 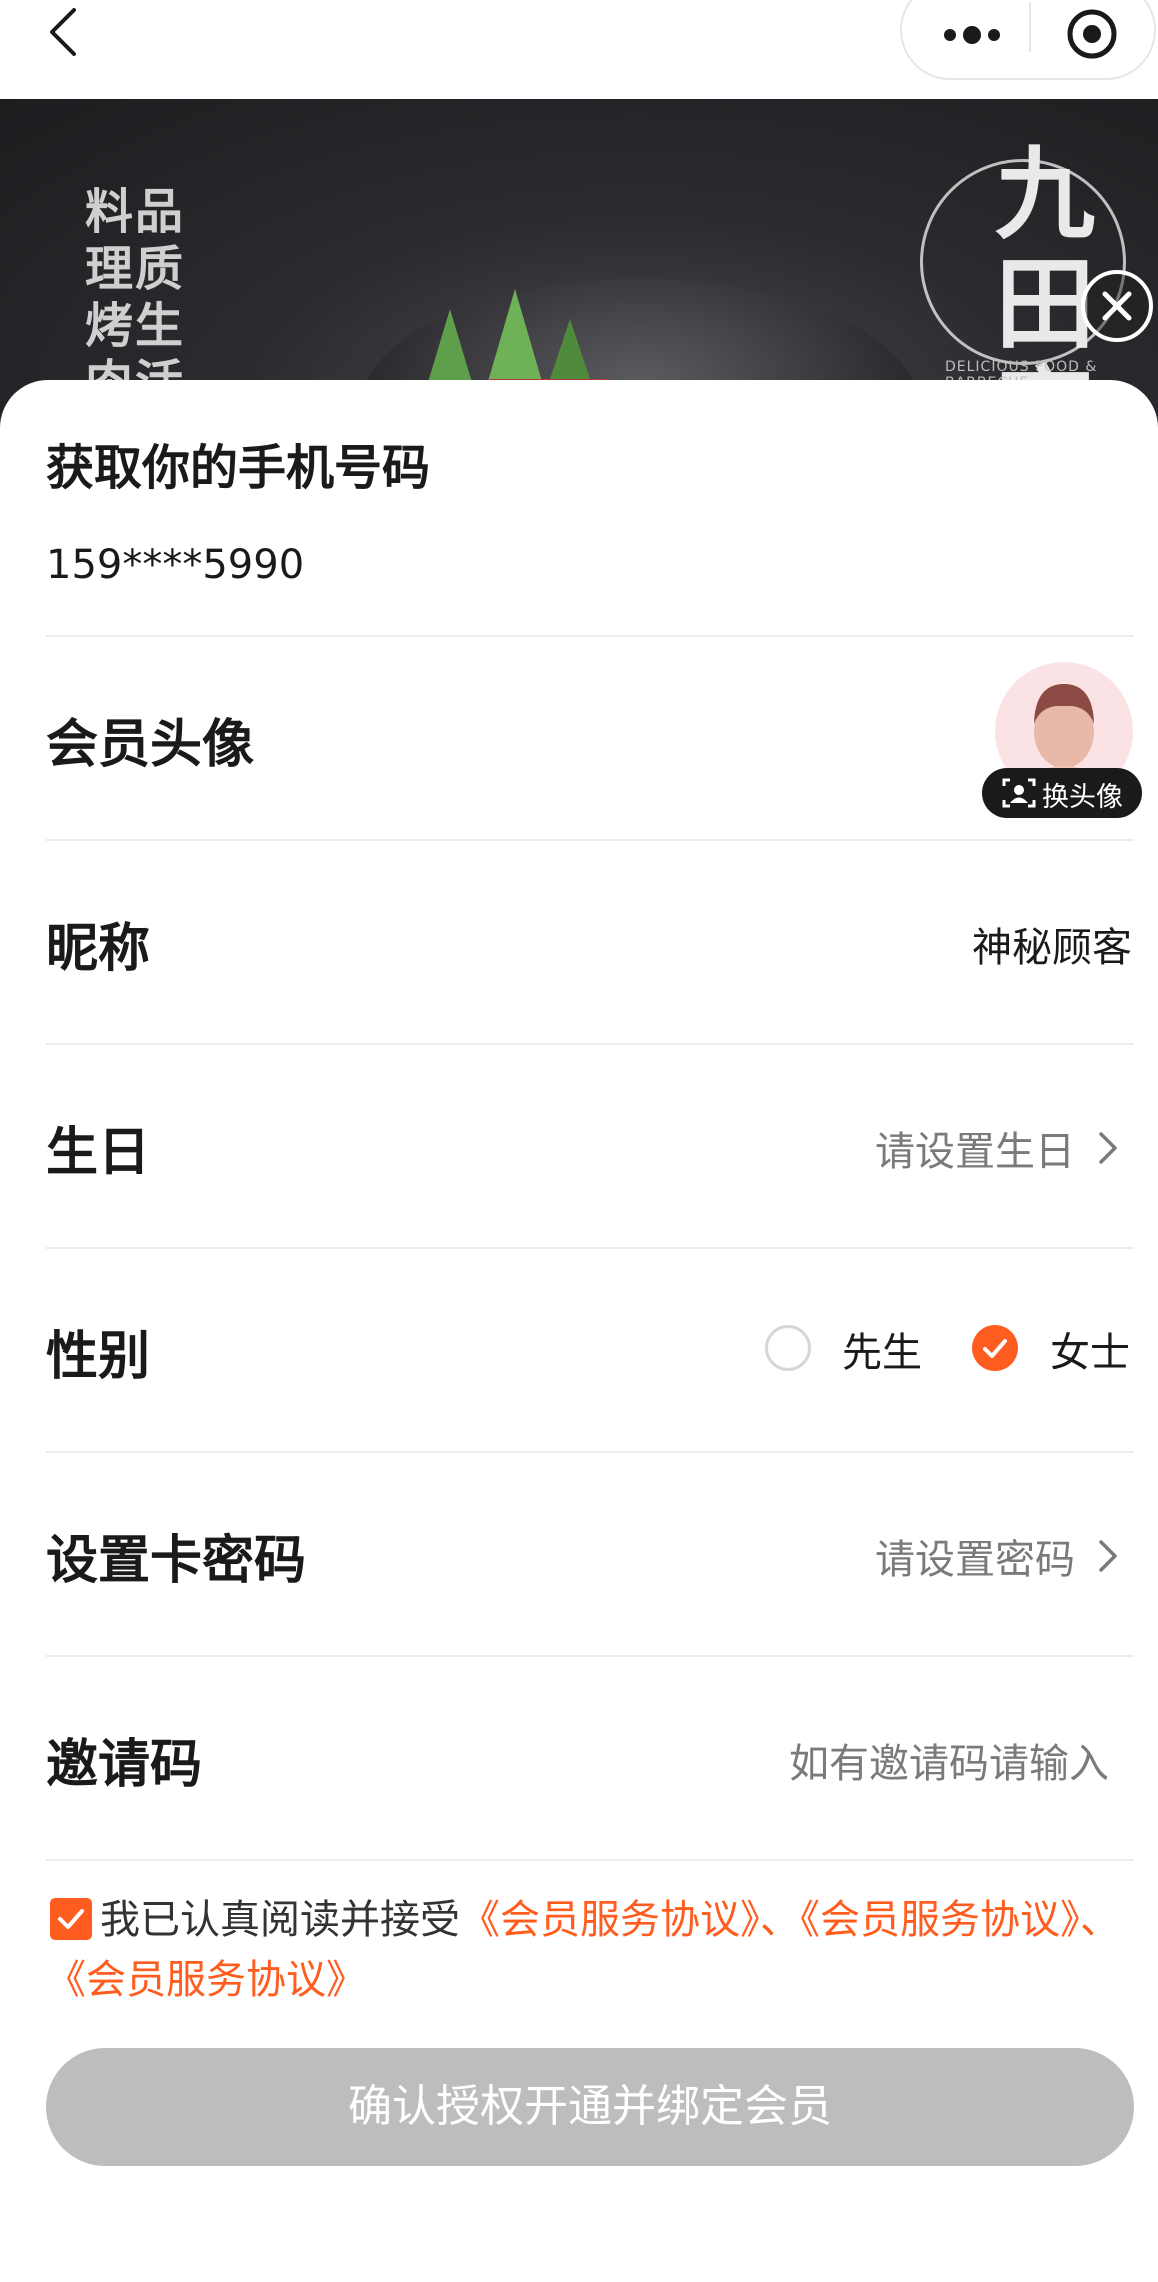 I want to click on avatar-label: 会员头像, so click(x=150, y=745).